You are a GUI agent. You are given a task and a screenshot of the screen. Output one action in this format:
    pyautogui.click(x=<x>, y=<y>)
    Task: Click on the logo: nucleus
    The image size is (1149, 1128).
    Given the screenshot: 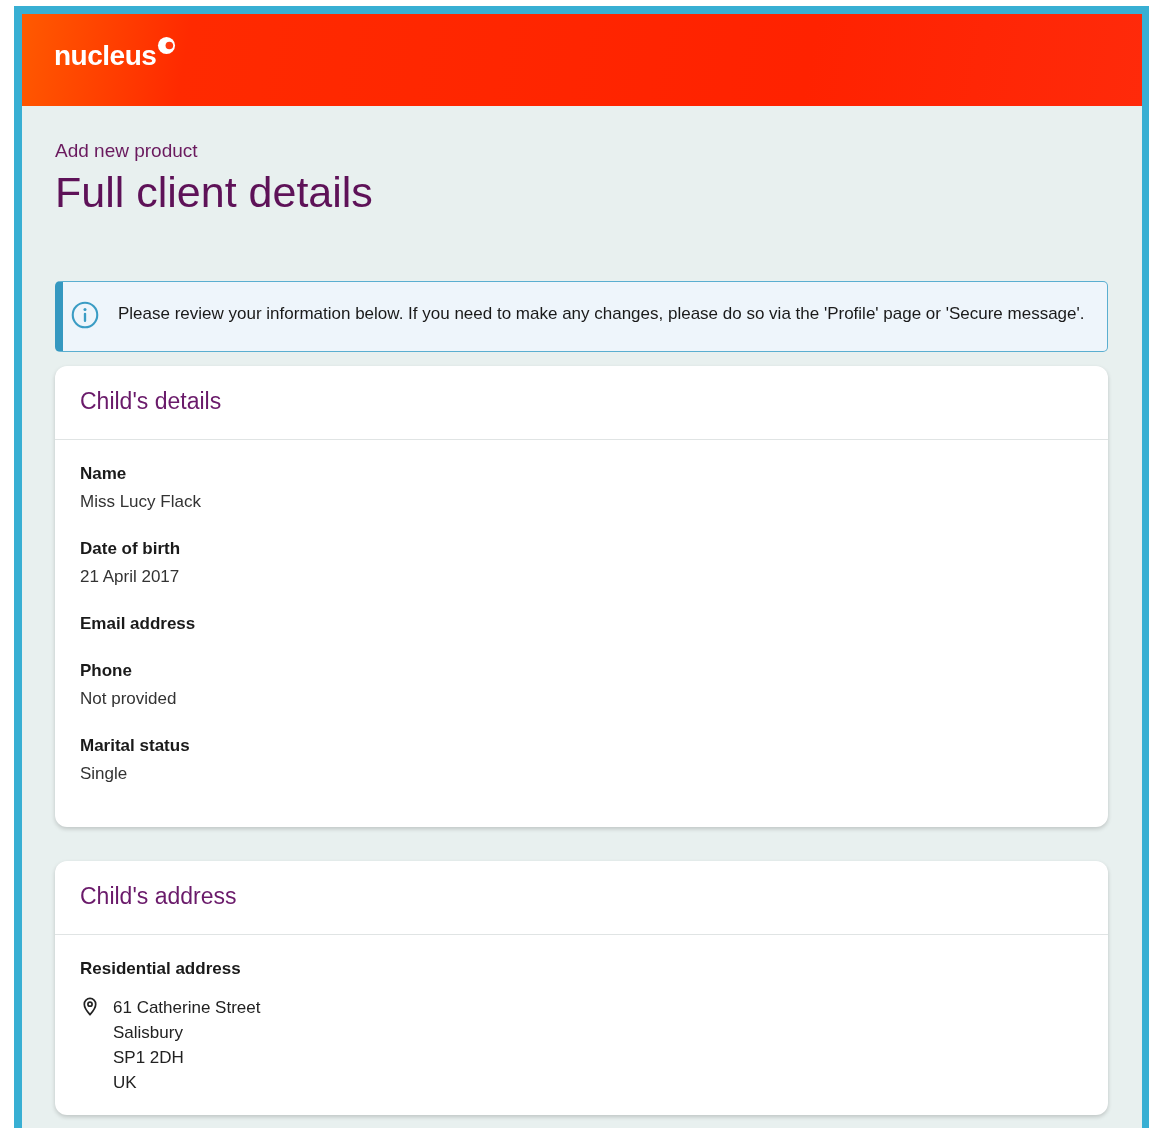 What is the action you would take?
    pyautogui.click(x=115, y=54)
    